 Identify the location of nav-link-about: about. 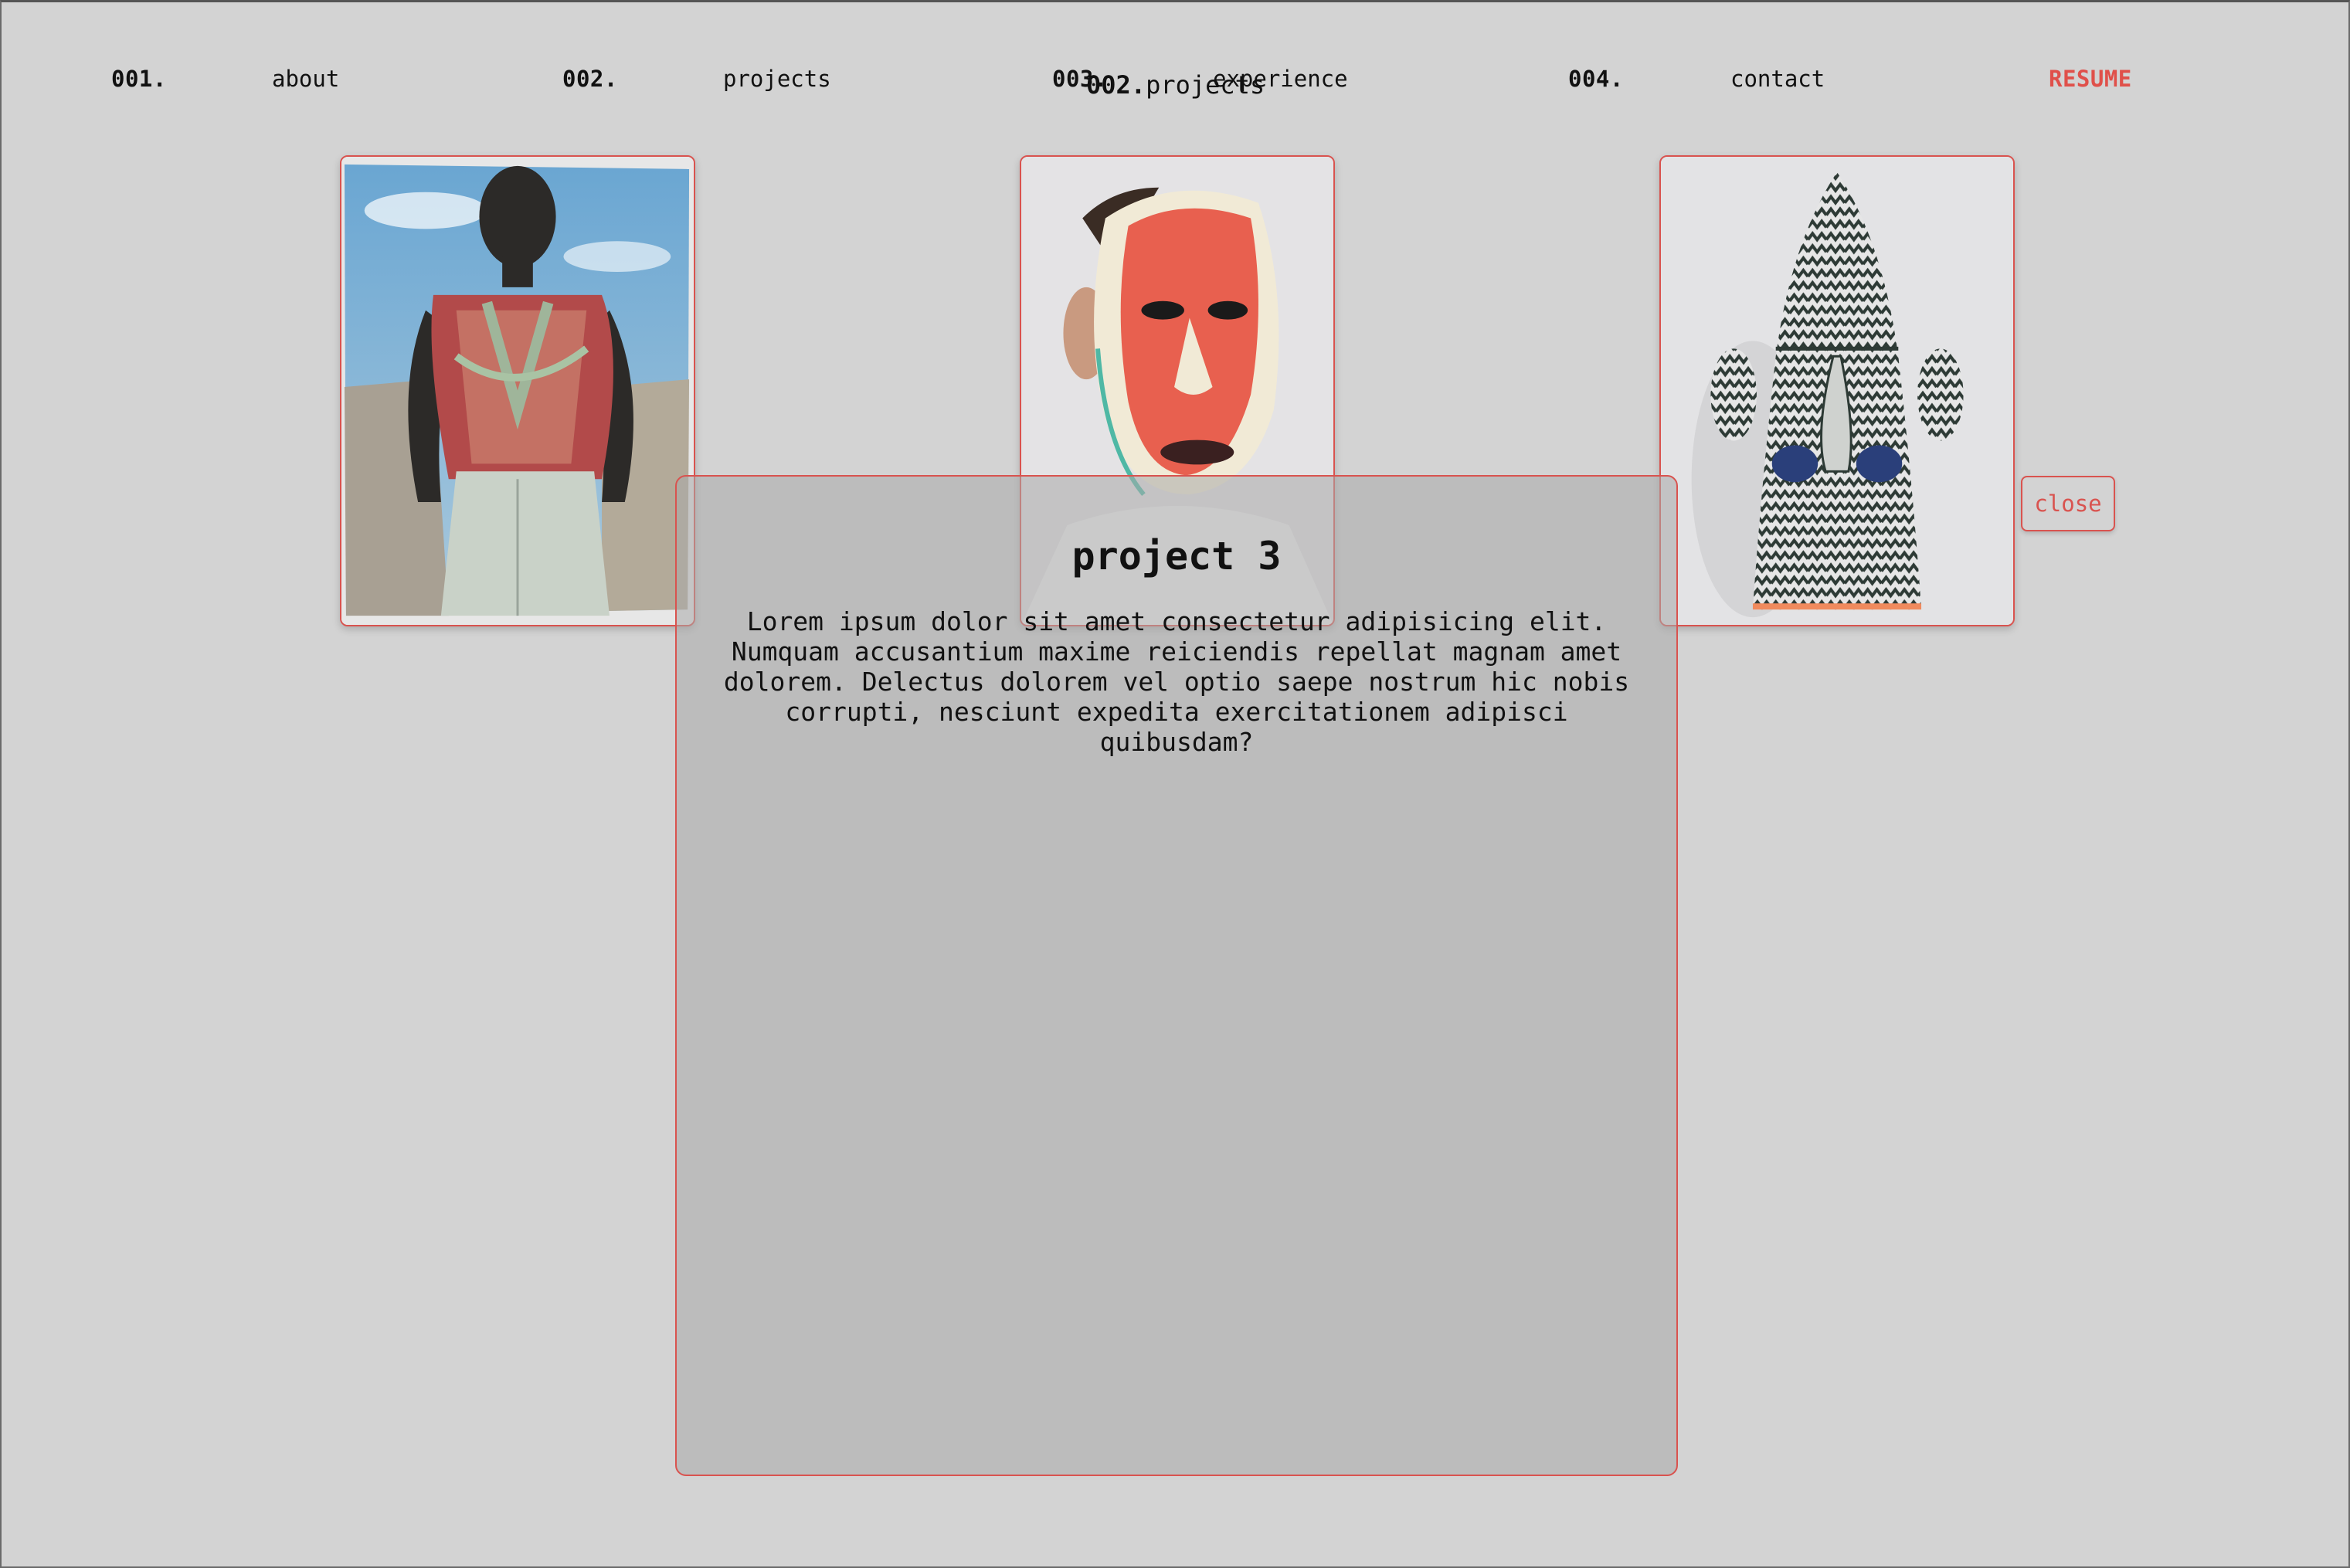
(305, 79).